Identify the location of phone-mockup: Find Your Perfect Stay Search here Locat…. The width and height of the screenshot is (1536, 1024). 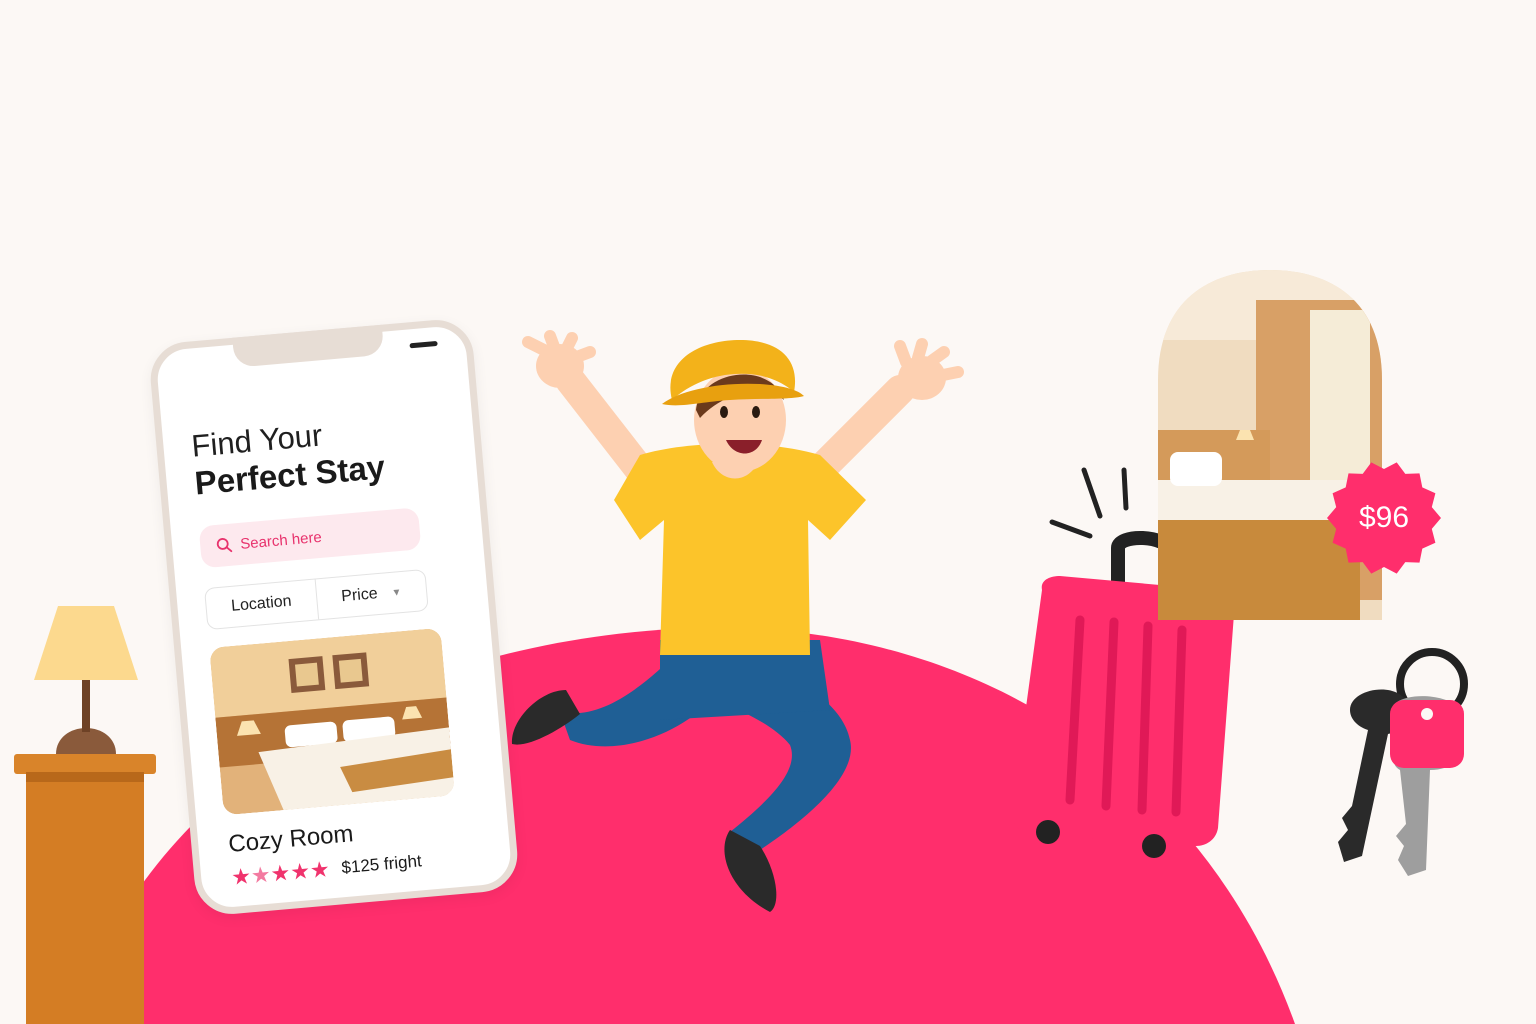
(334, 617).